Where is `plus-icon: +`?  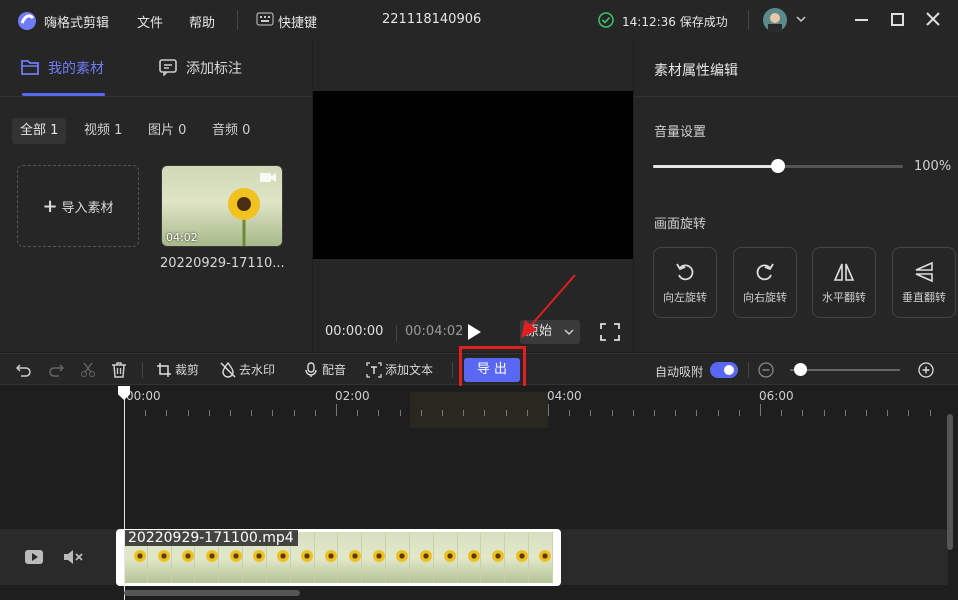
plus-icon: + is located at coordinates (50, 206).